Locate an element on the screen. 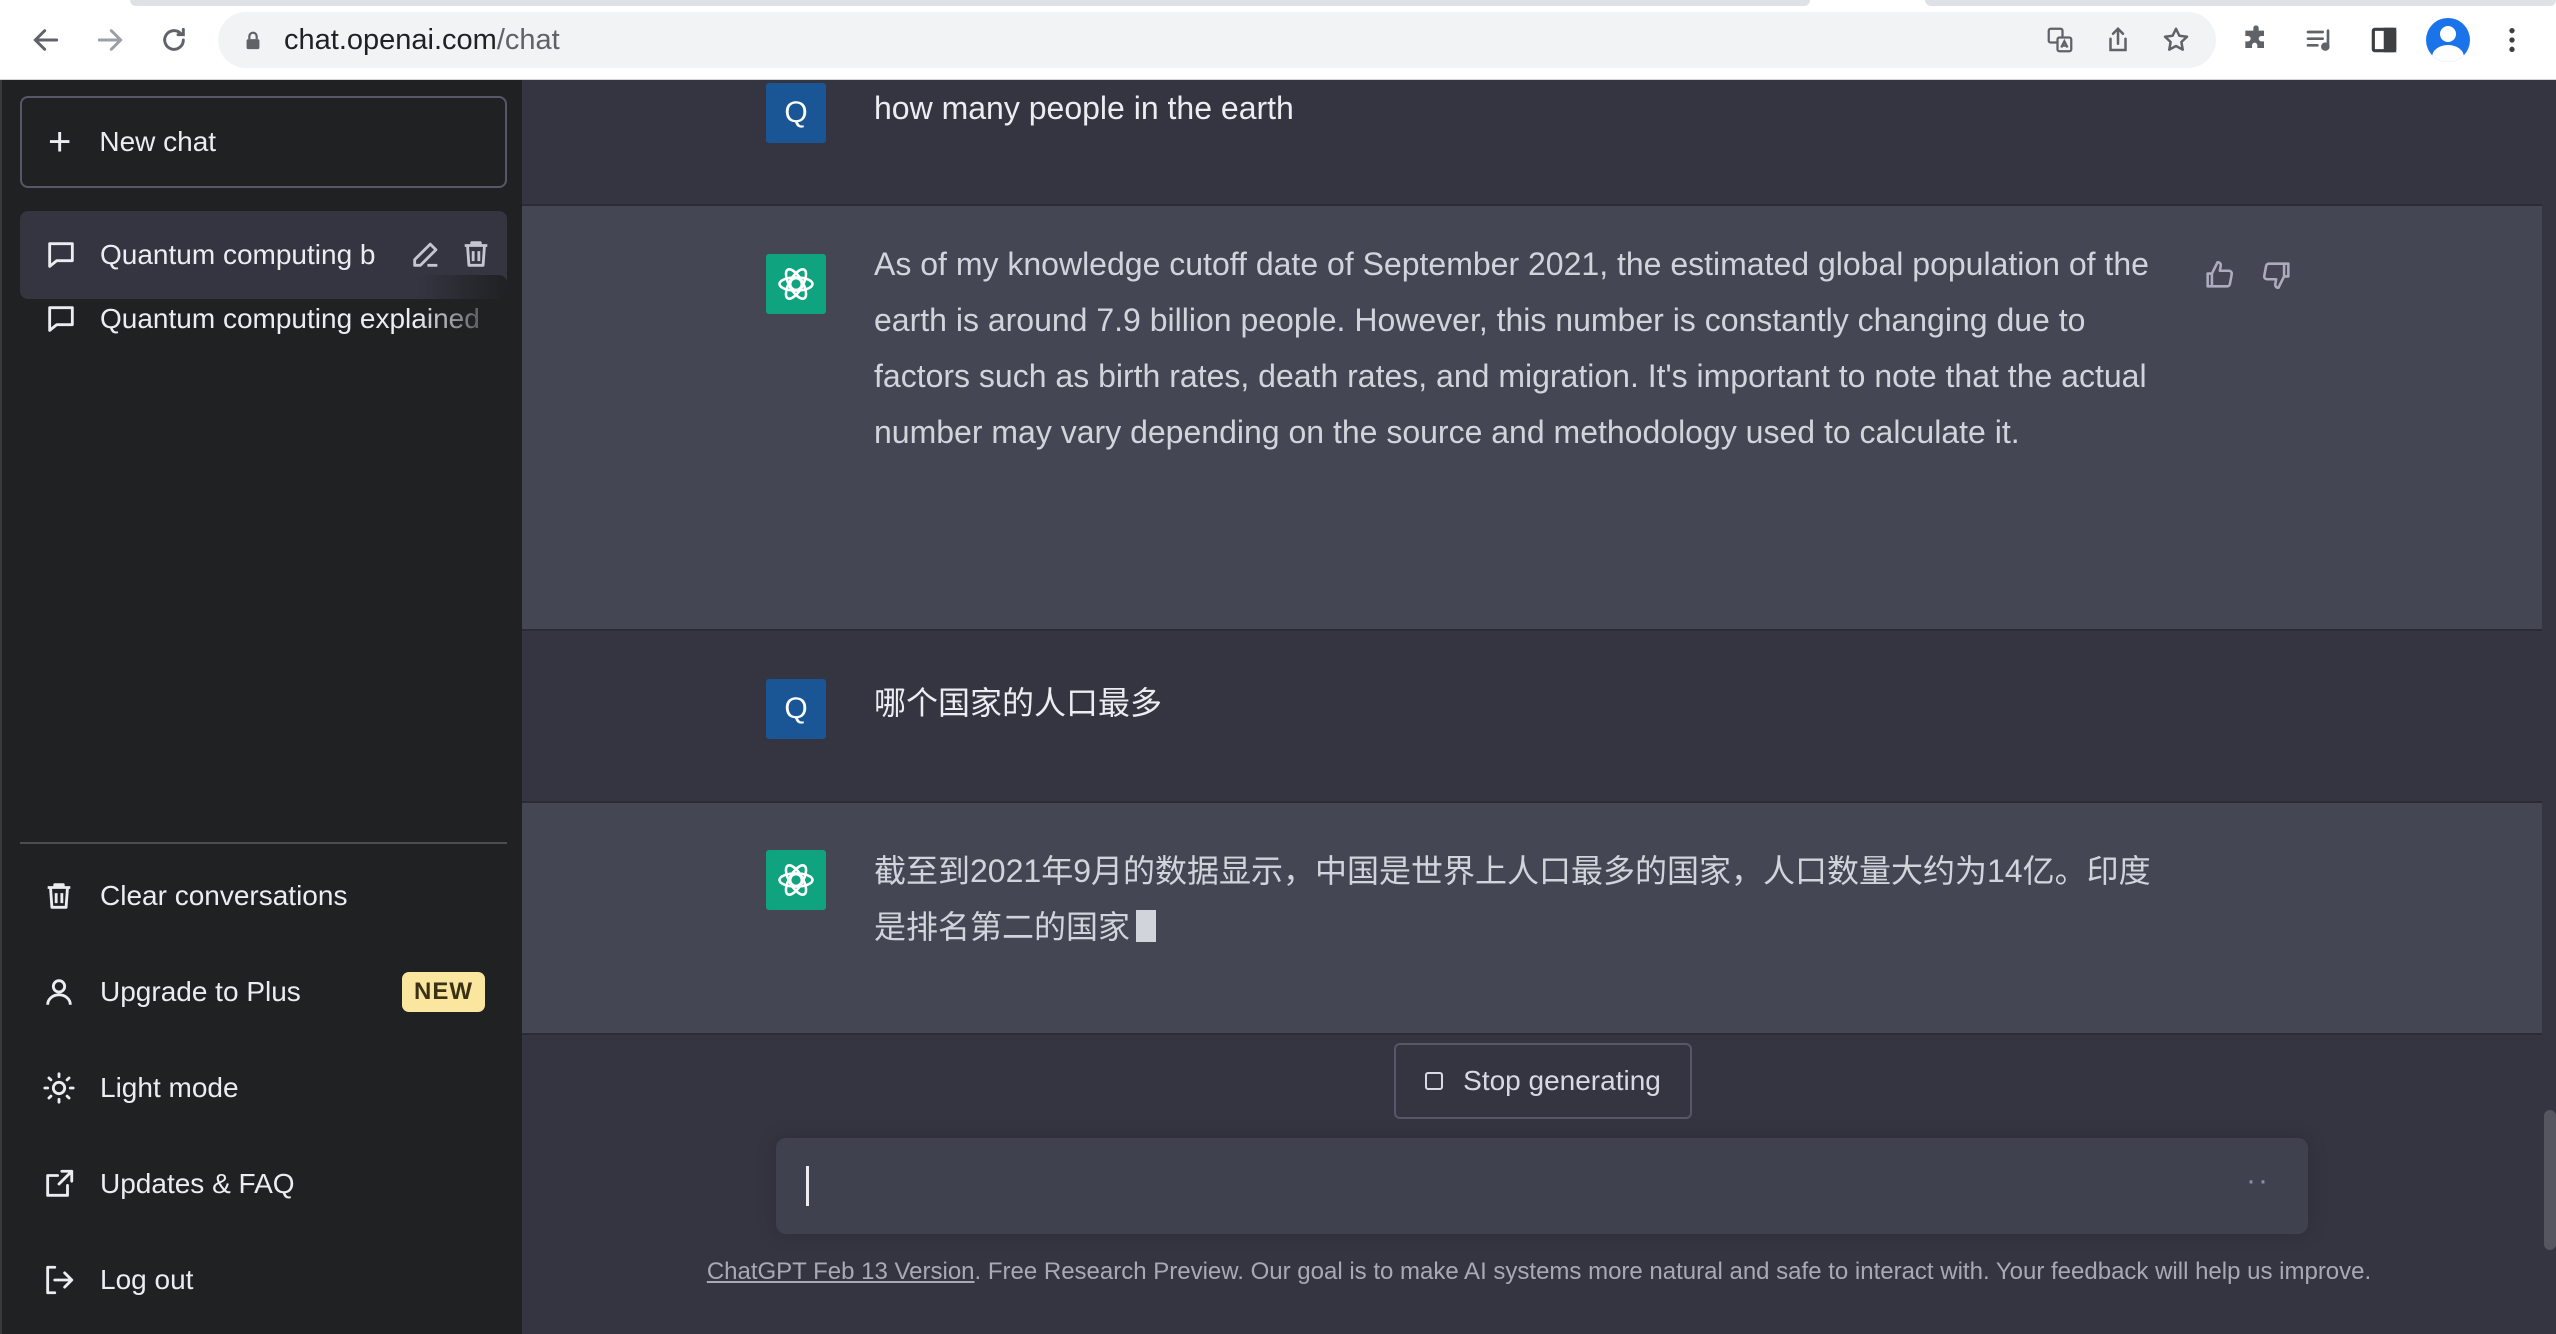 The width and height of the screenshot is (2556, 1334). updates-faq-link: Updates & FAQ is located at coordinates (263, 1184).